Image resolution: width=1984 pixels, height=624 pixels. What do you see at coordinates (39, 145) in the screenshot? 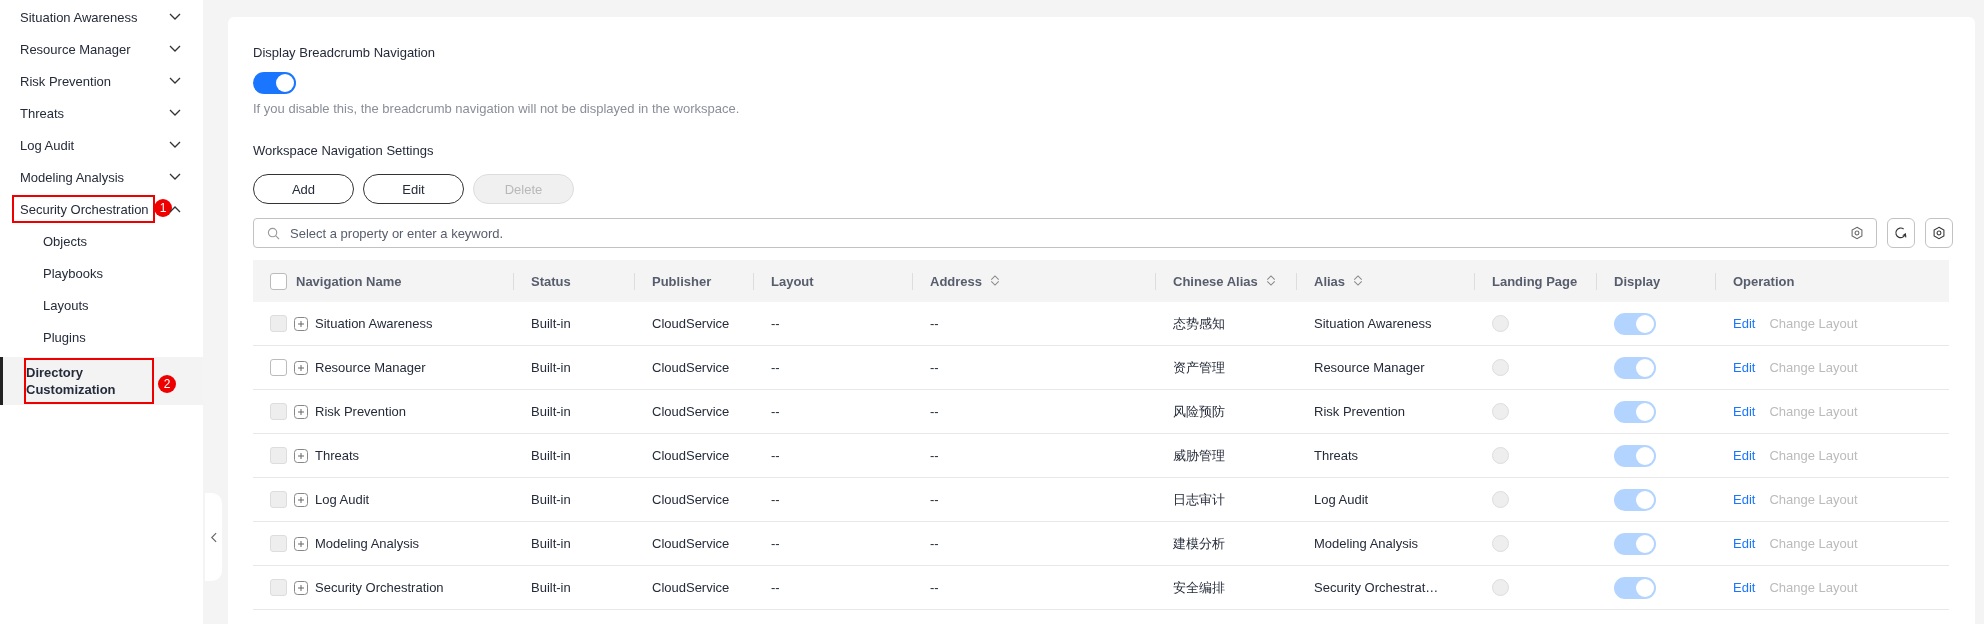
I see `sidebar-item: Log Audit` at bounding box center [39, 145].